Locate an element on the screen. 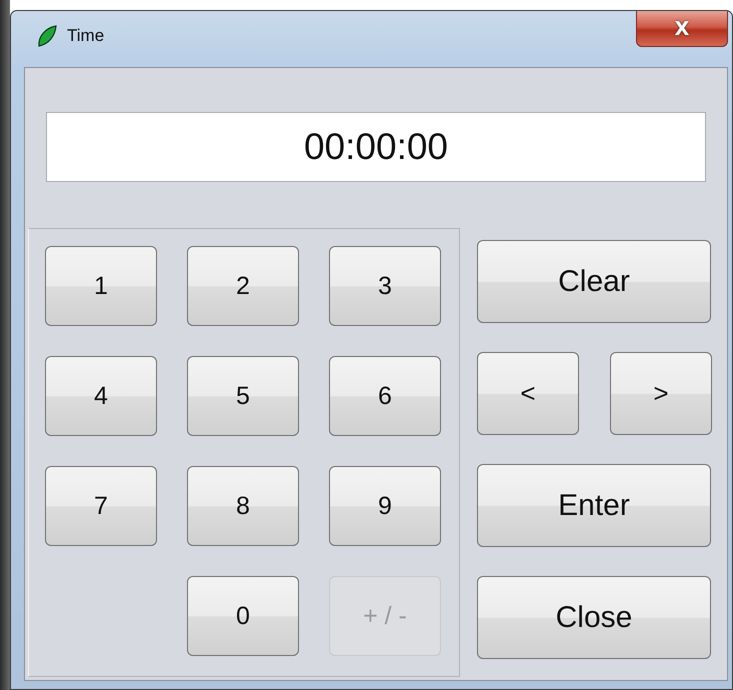 Image resolution: width=733 pixels, height=690 pixels. action-button: Clear is located at coordinates (594, 281).